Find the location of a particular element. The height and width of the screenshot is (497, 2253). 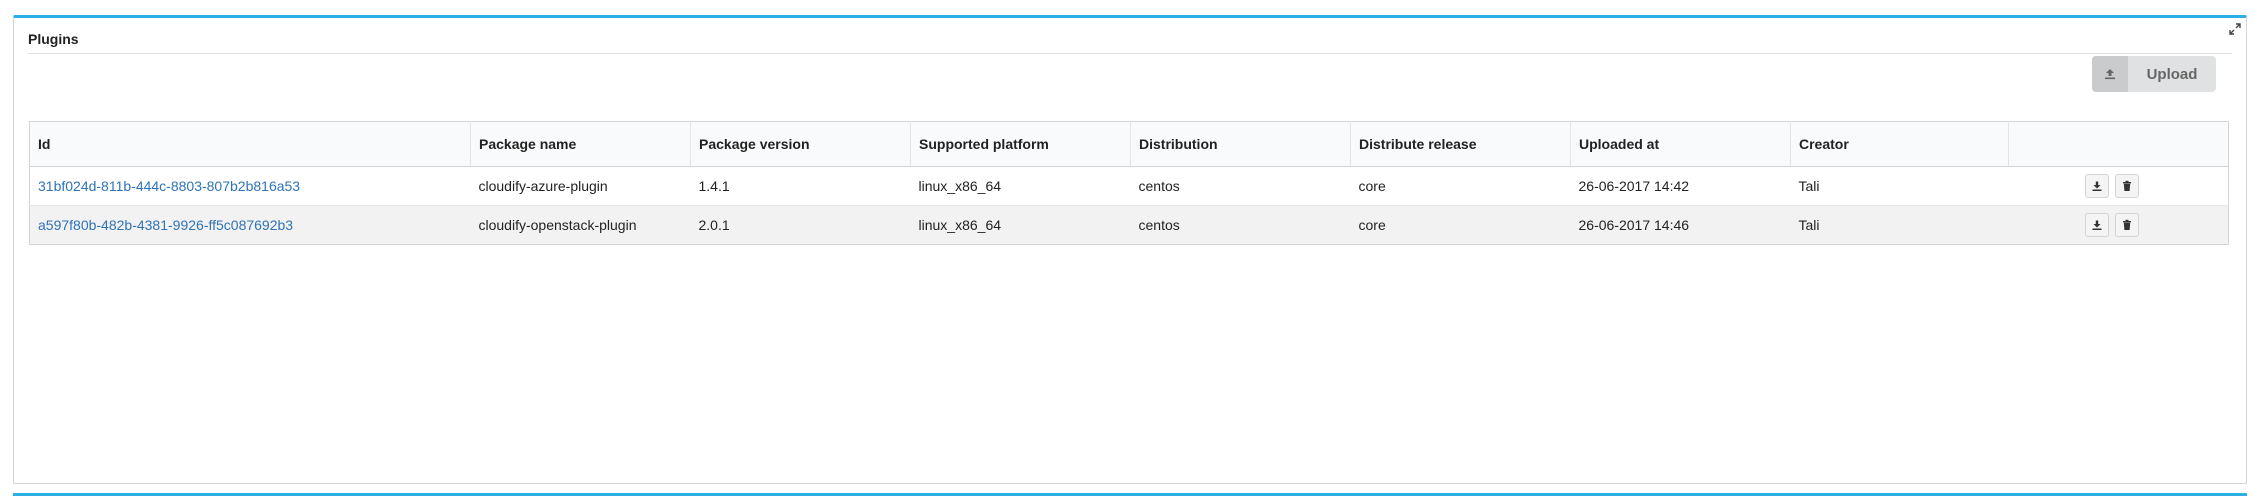

expand-icon is located at coordinates (2235, 29).